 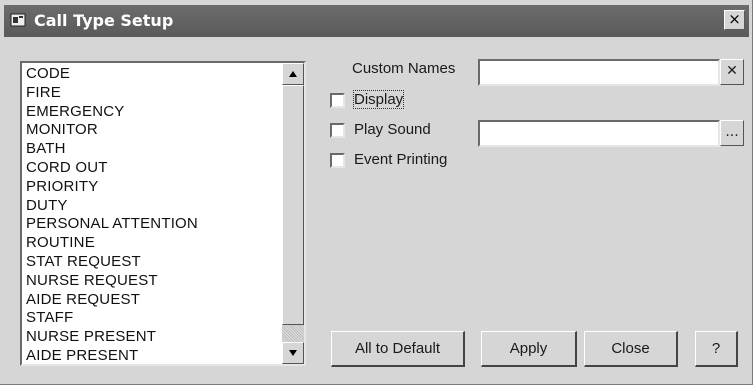 What do you see at coordinates (337, 130) in the screenshot?
I see `play-sound-checkbox` at bounding box center [337, 130].